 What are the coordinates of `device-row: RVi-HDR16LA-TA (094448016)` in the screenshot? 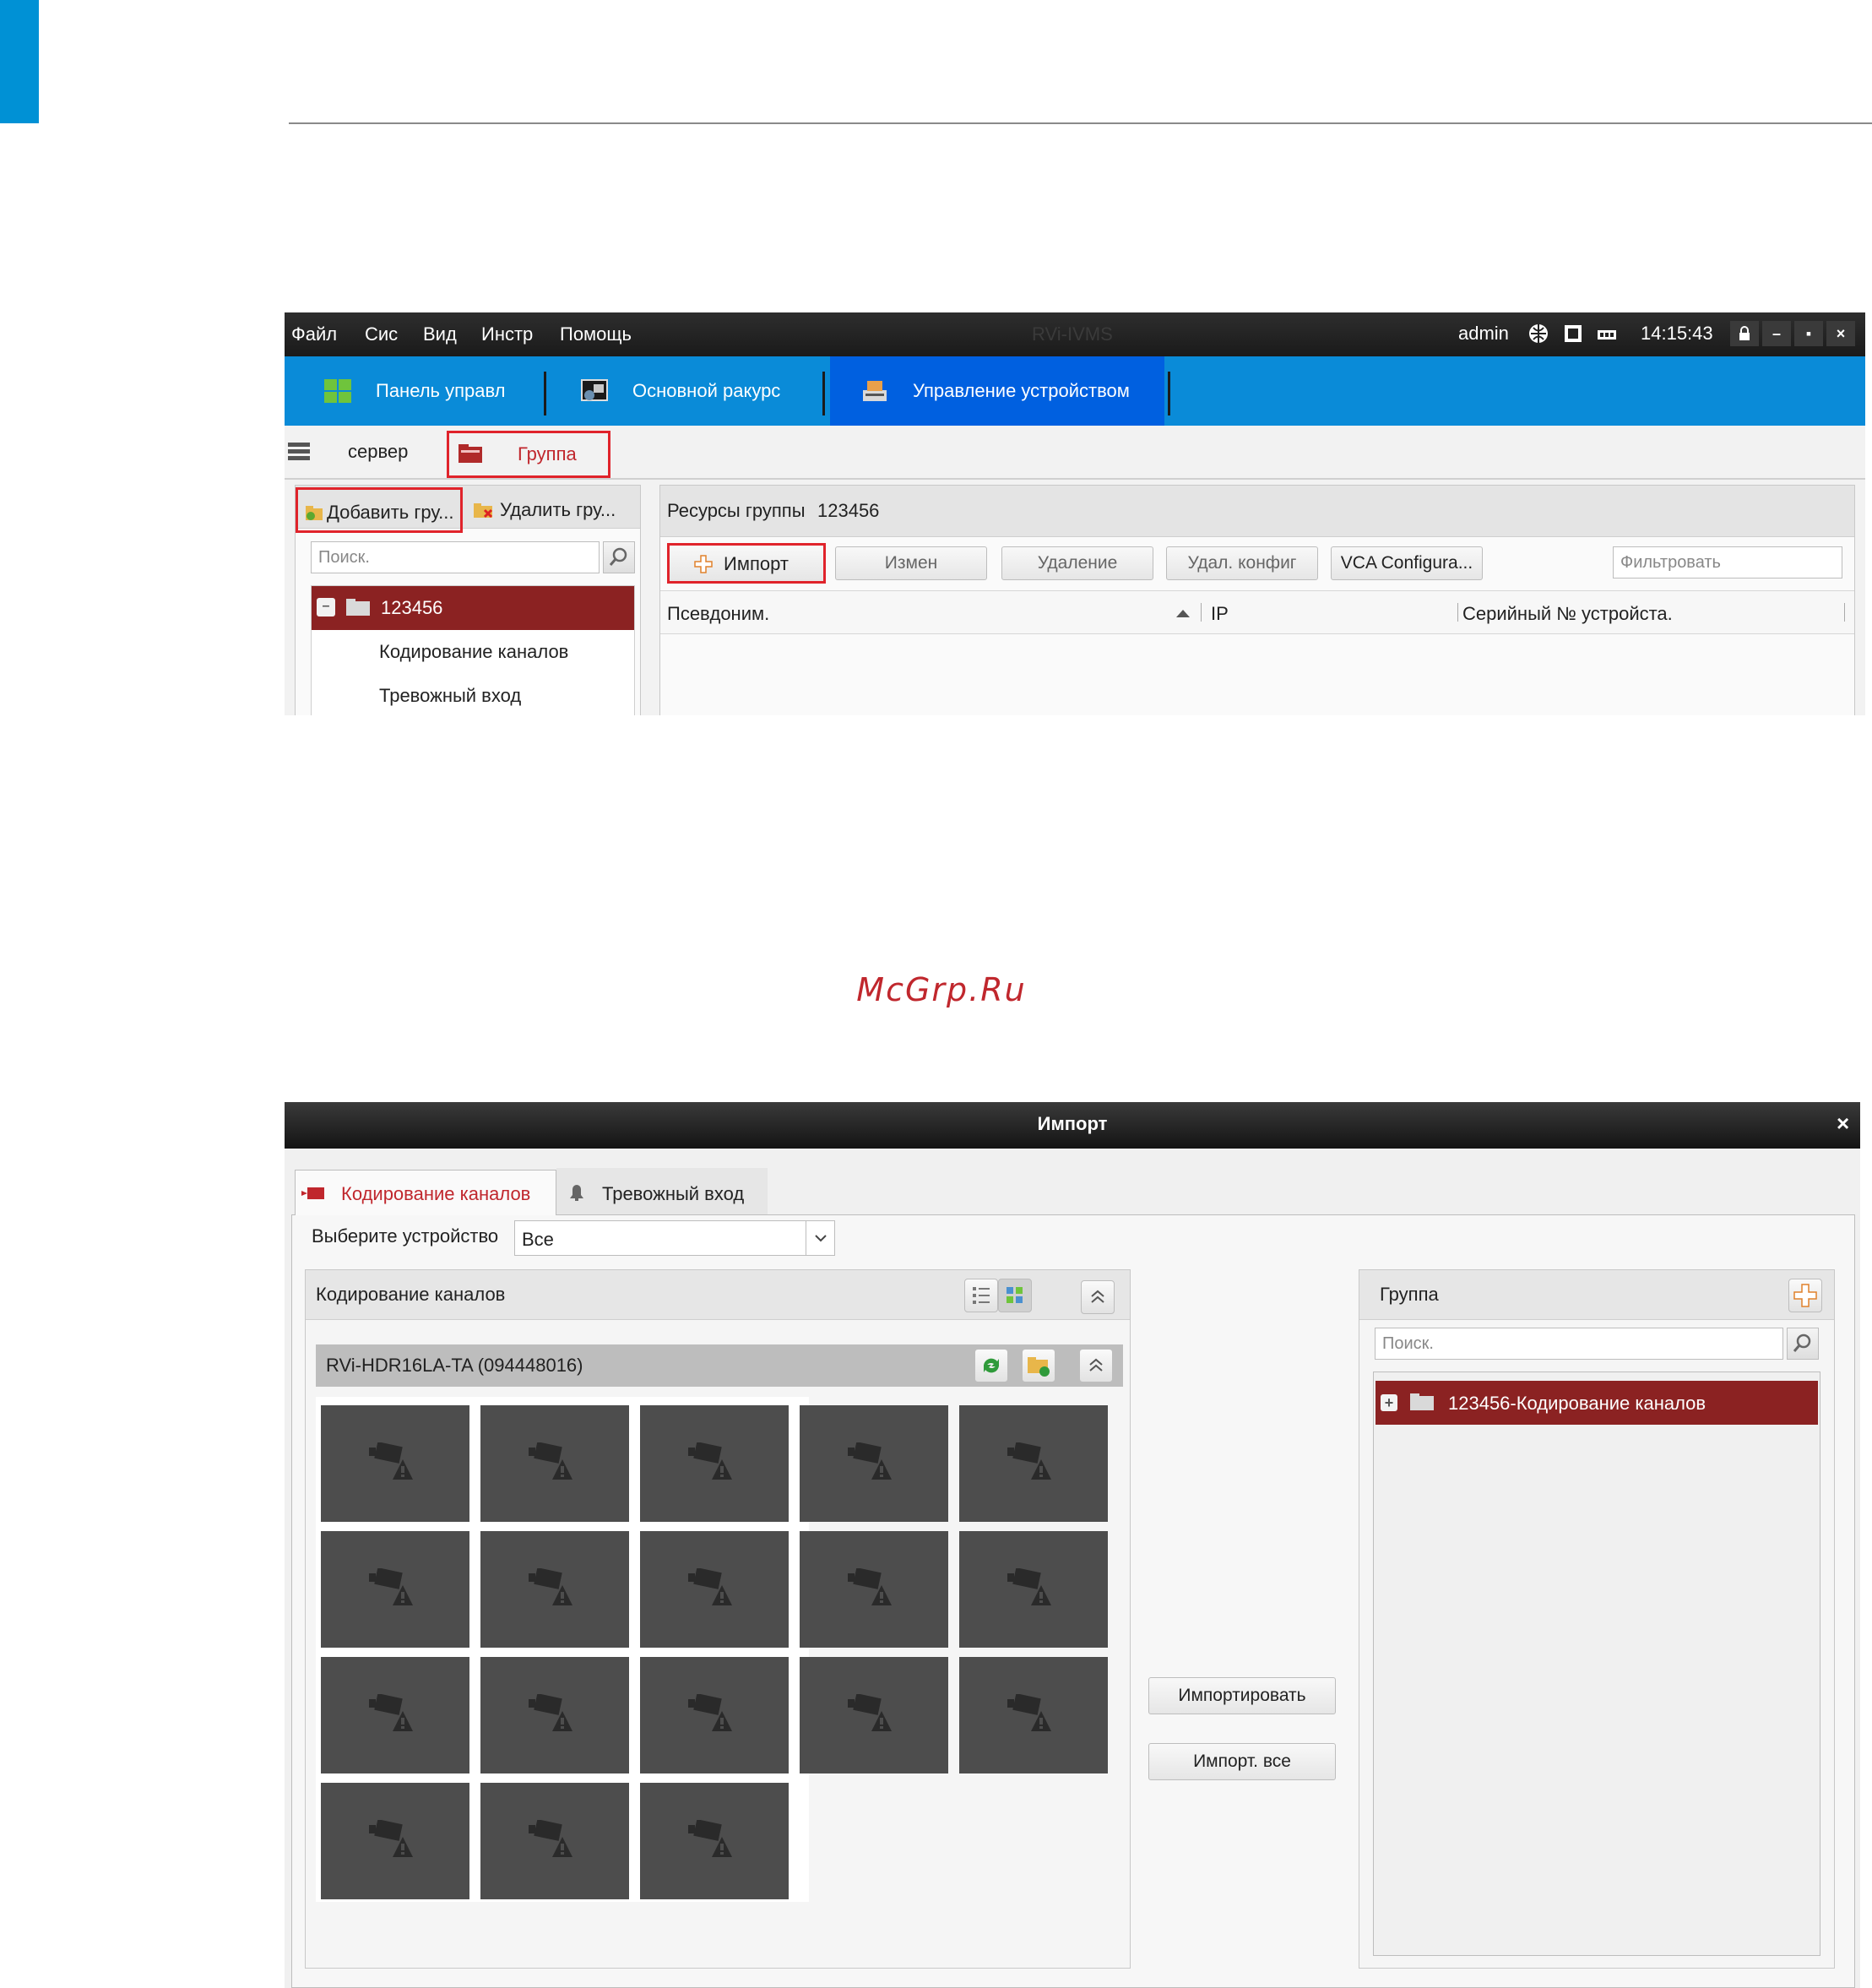 It's located at (719, 1365).